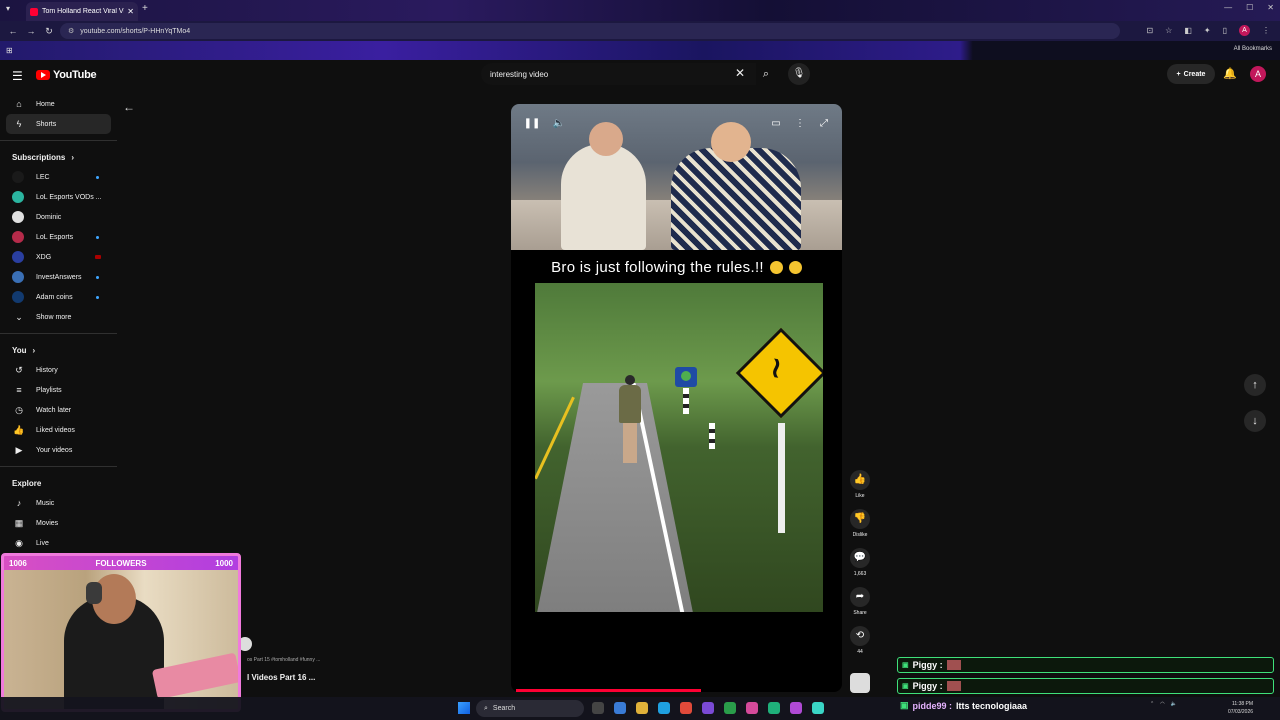 This screenshot has height=720, width=1280. I want to click on volume-tray-icon: 🔈, so click(1174, 704).